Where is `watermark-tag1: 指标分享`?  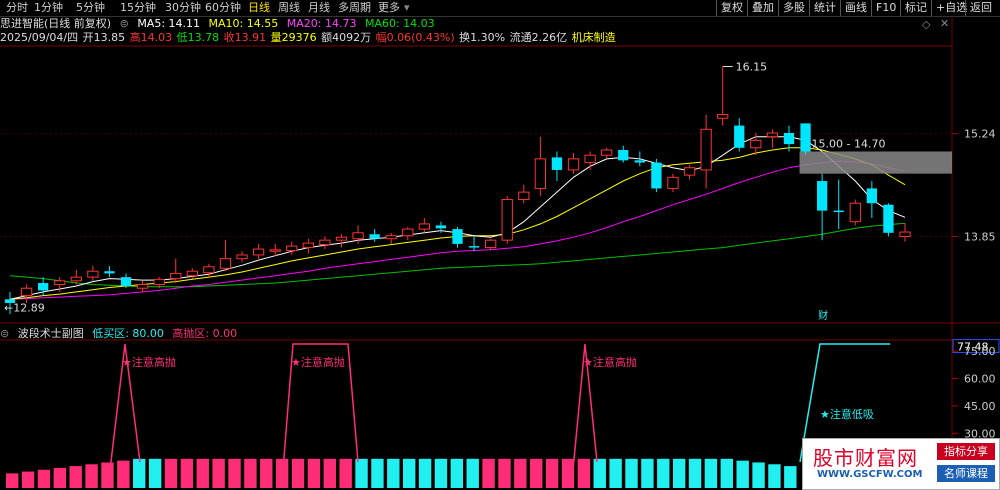
watermark-tag1: 指标分享 is located at coordinates (966, 451).